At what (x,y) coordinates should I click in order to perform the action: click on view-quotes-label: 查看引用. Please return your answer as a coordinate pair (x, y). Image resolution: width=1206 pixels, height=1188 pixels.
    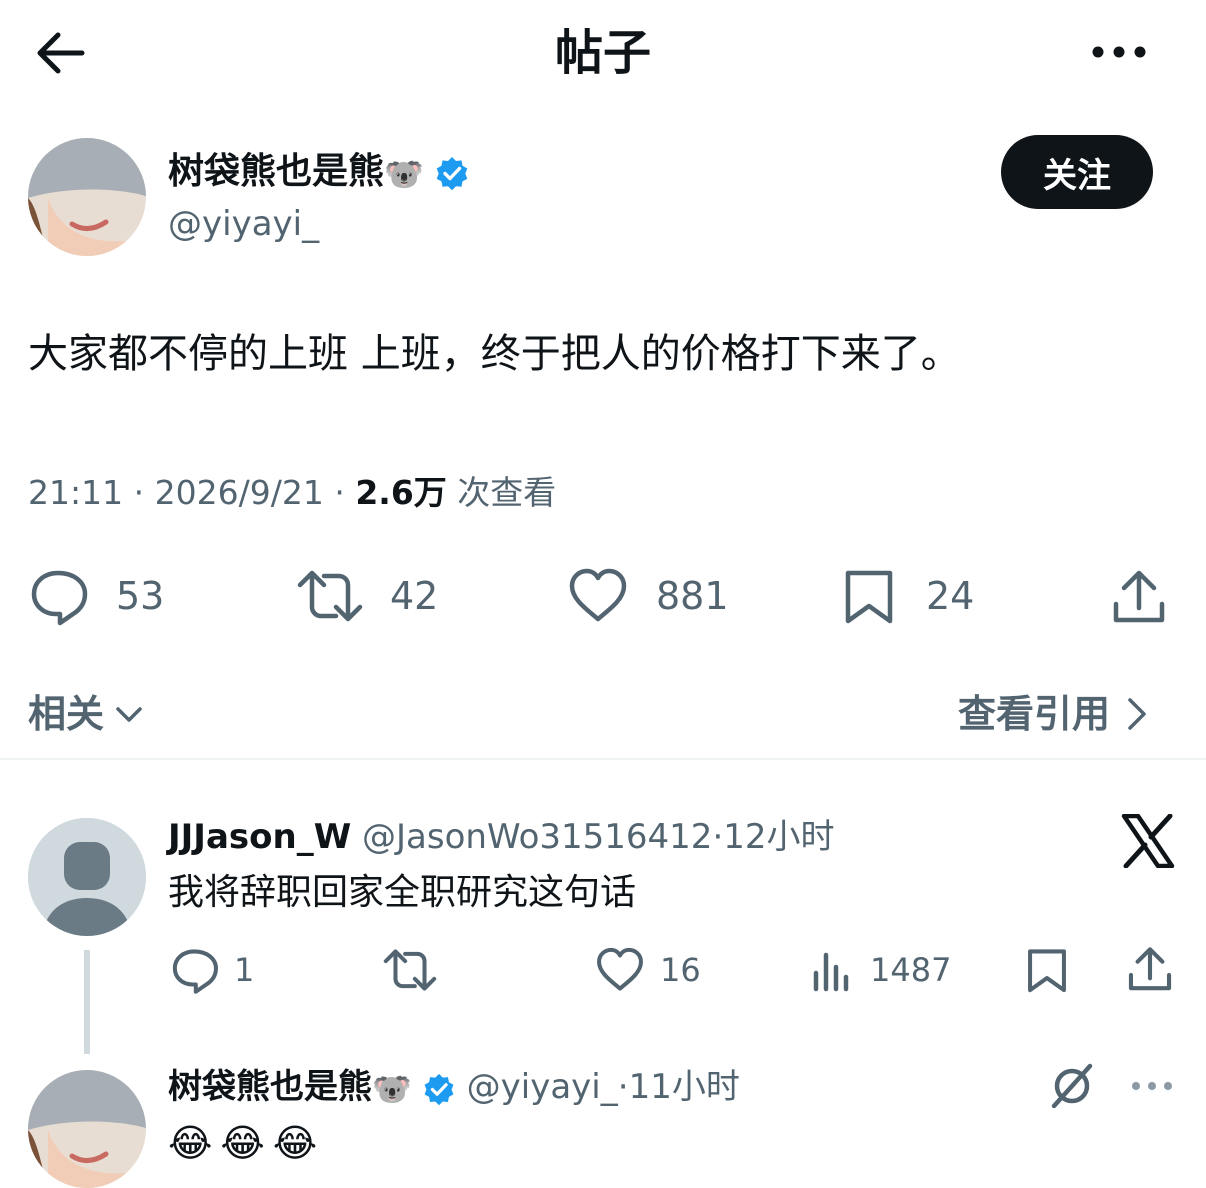
    Looking at the image, I should click on (1034, 714).